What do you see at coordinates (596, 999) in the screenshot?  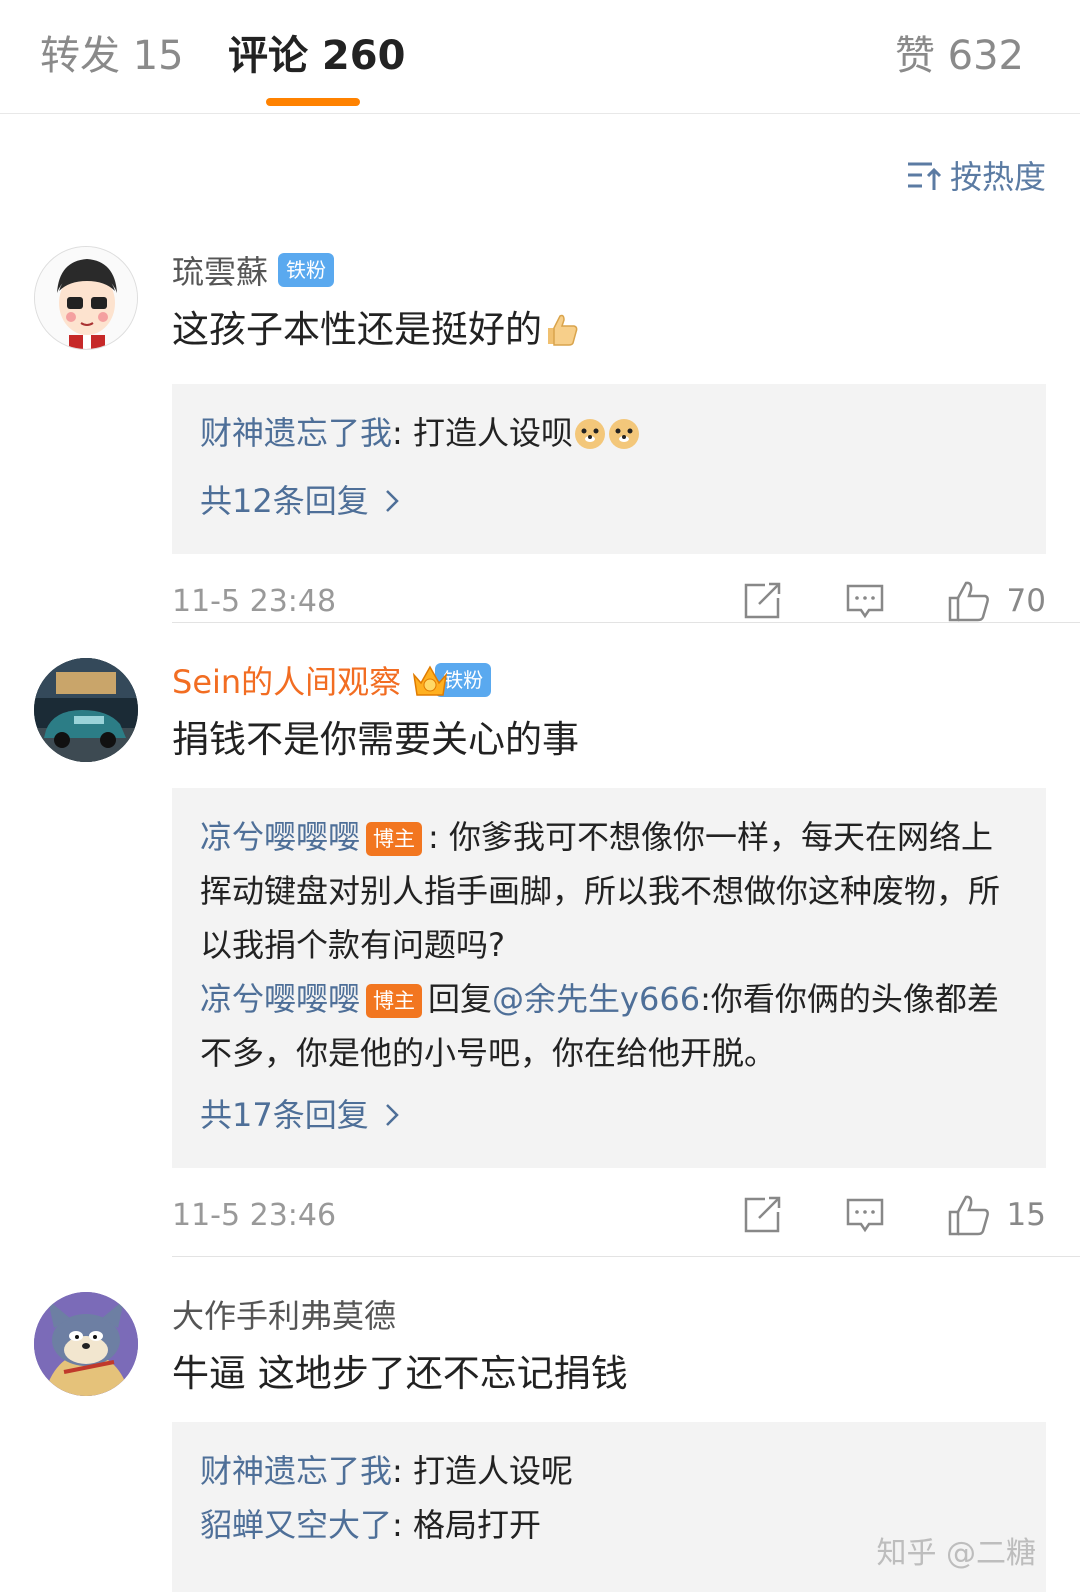 I see `mention-link: @余先生y666` at bounding box center [596, 999].